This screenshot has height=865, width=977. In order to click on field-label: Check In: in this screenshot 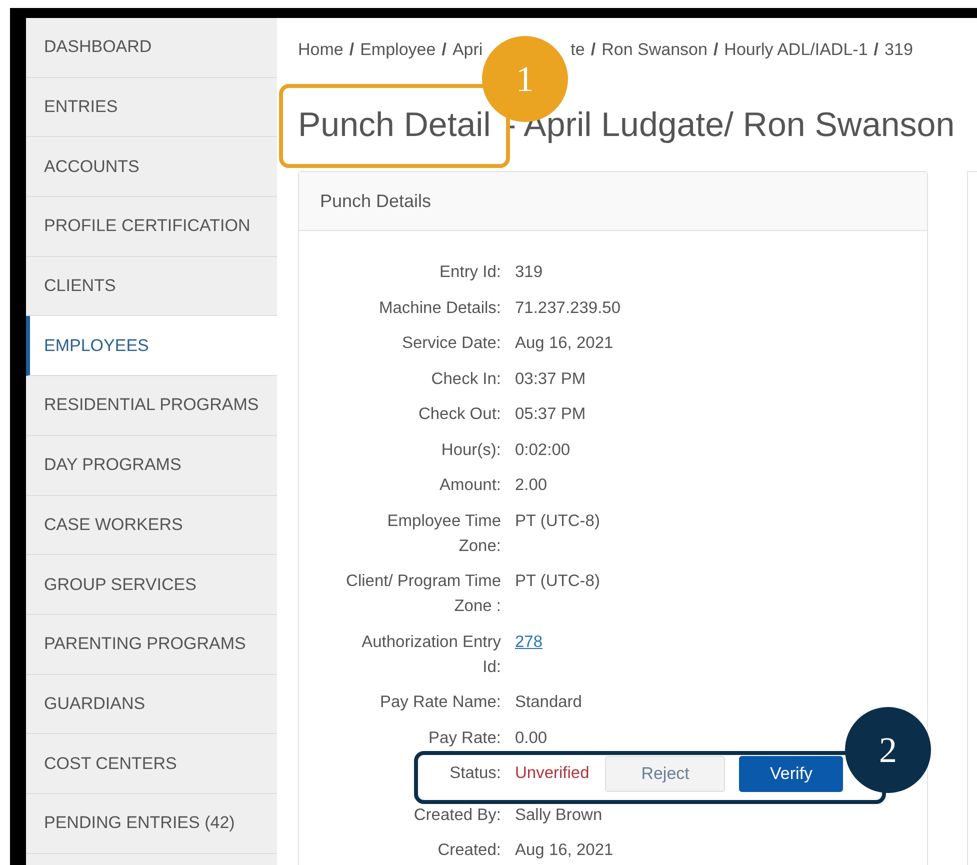, I will do `click(466, 379)`.